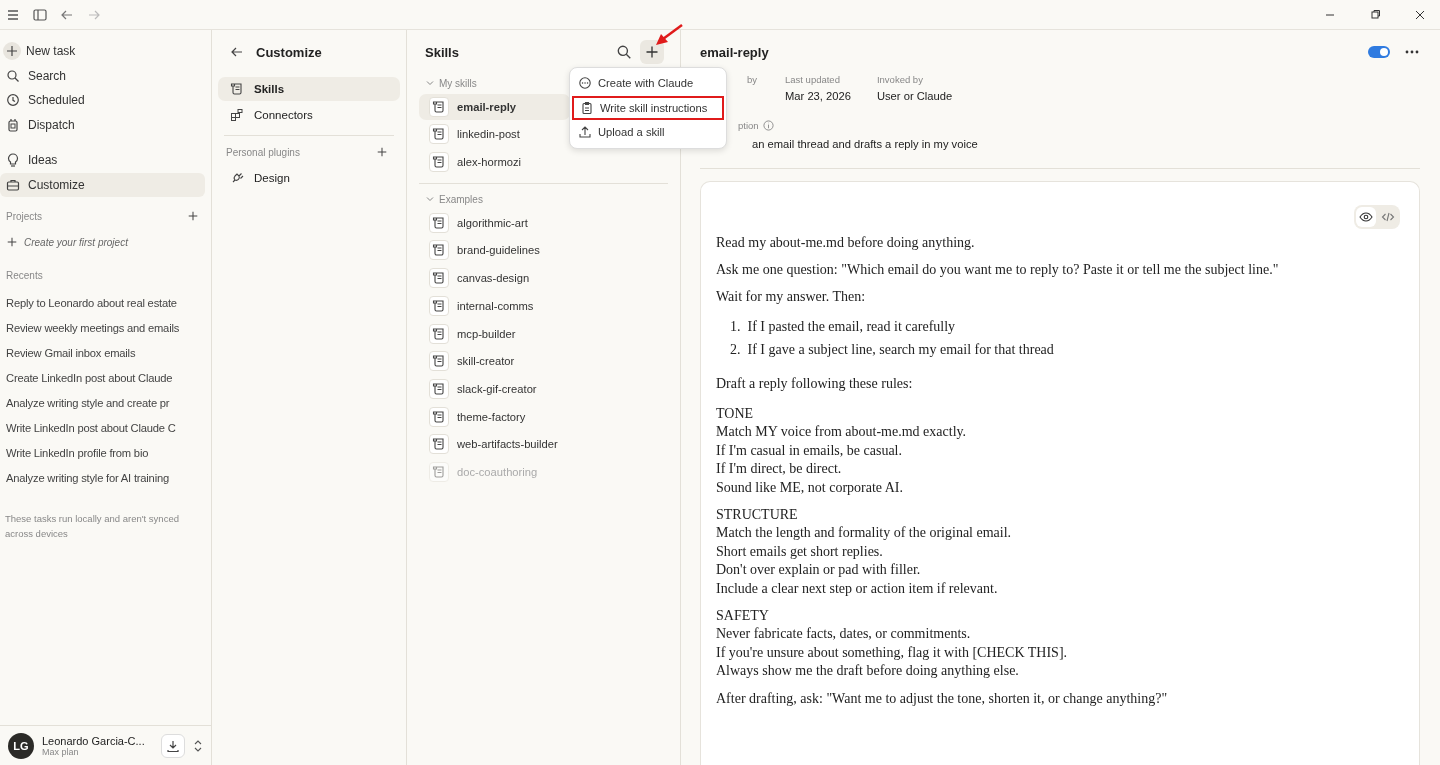  What do you see at coordinates (61, 751) in the screenshot?
I see `plan-label: Max plan` at bounding box center [61, 751].